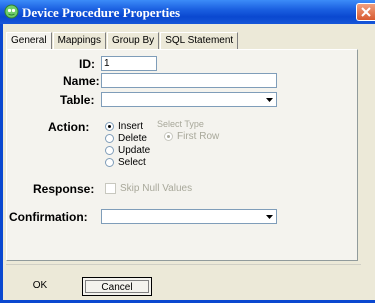 This screenshot has width=375, height=303. Describe the element at coordinates (131, 126) in the screenshot. I see `radio-insert-label: Insert` at that location.